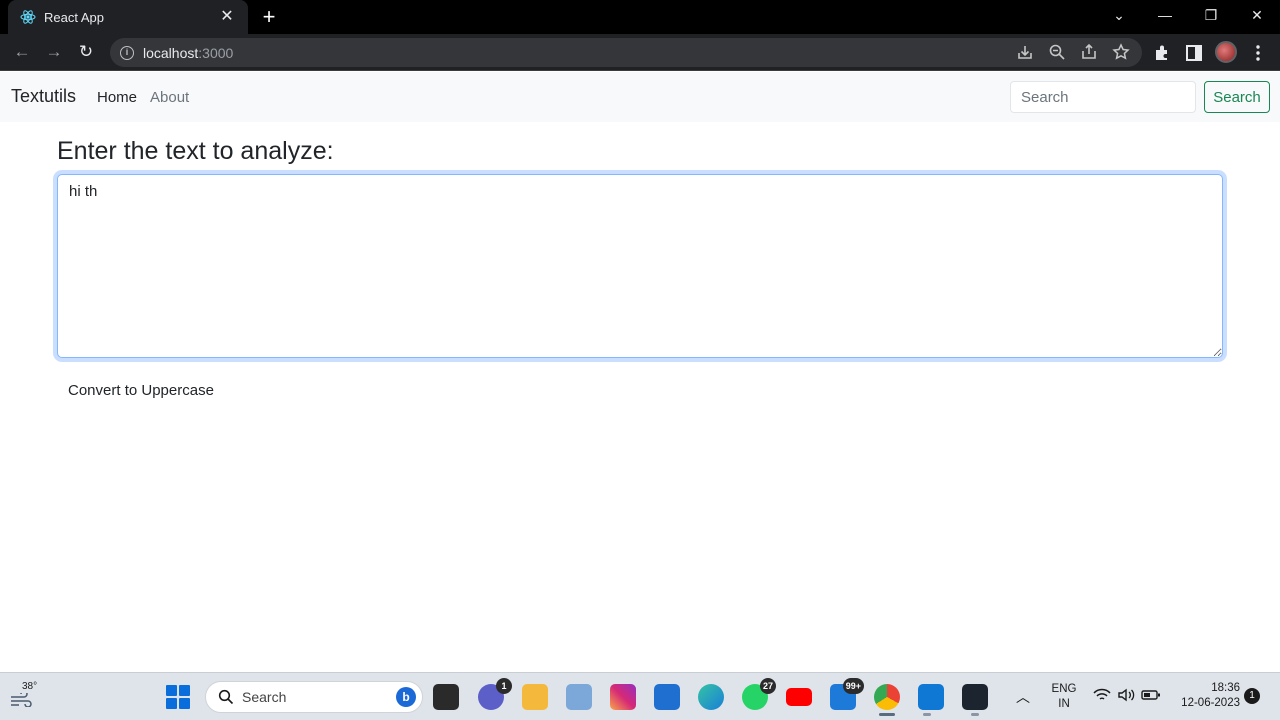 The image size is (1280, 720). I want to click on nav-link-home: Home, so click(117, 97).